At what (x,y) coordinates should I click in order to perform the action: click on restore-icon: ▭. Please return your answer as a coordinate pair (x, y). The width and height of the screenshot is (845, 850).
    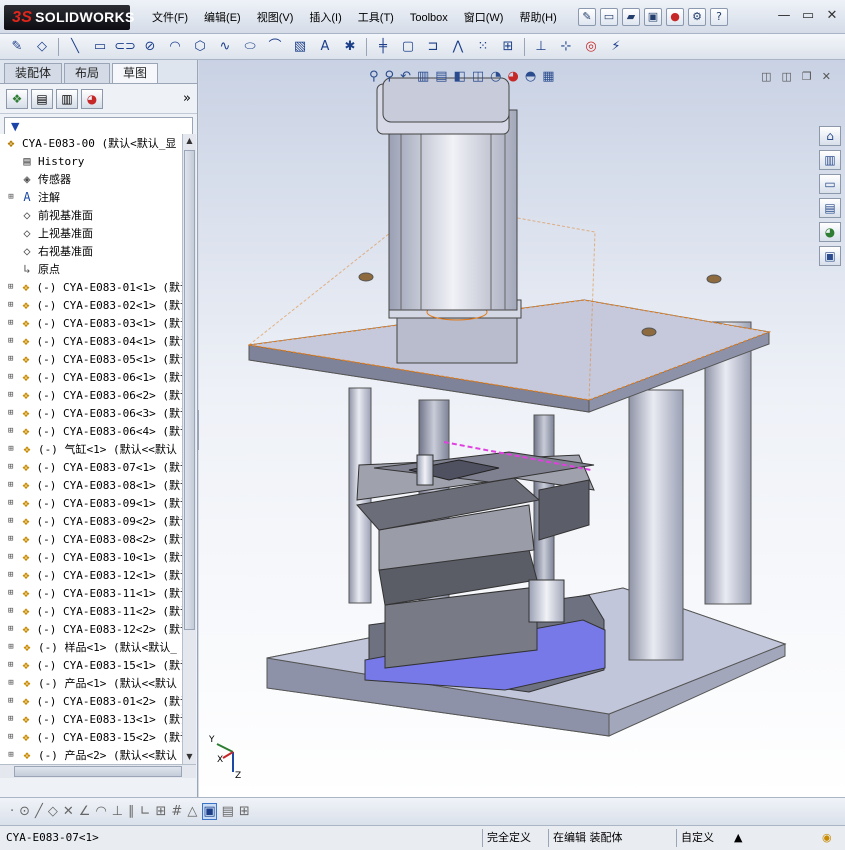
    Looking at the image, I should click on (808, 15).